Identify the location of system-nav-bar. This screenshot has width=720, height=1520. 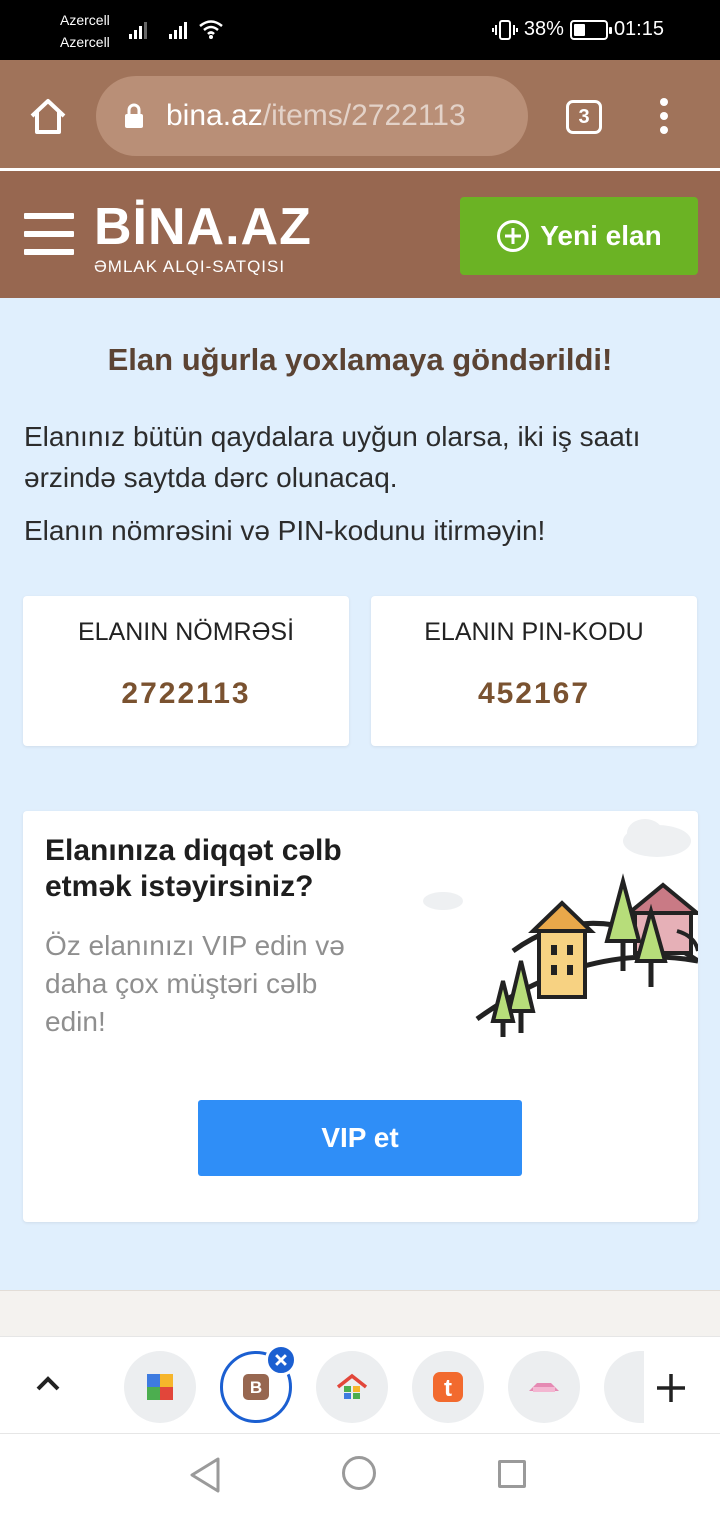
(360, 1477).